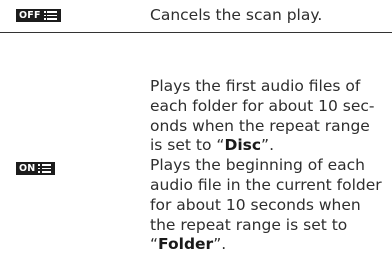 This screenshot has width=392, height=255. What do you see at coordinates (186, 244) in the screenshot?
I see `folder-term: Folder` at bounding box center [186, 244].